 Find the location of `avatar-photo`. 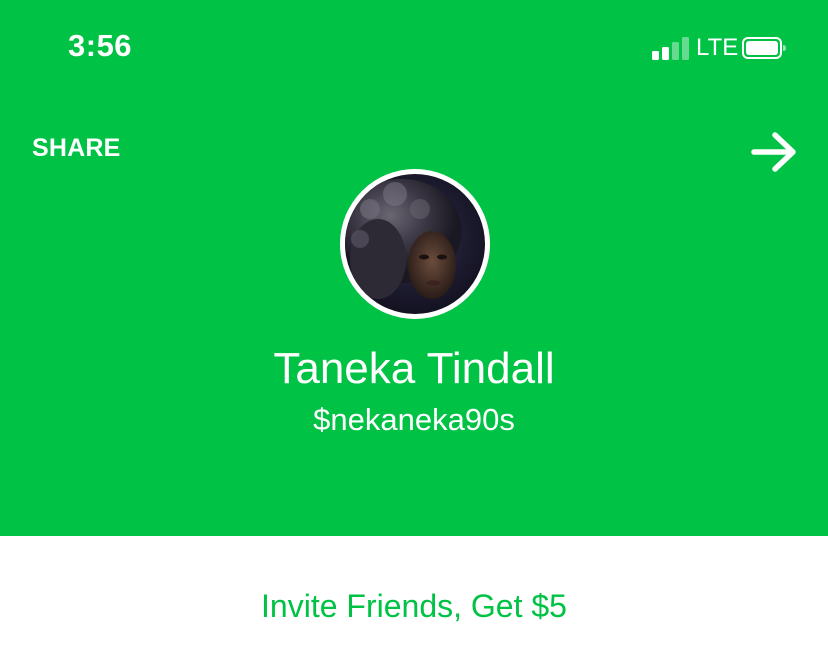

avatar-photo is located at coordinates (415, 244).